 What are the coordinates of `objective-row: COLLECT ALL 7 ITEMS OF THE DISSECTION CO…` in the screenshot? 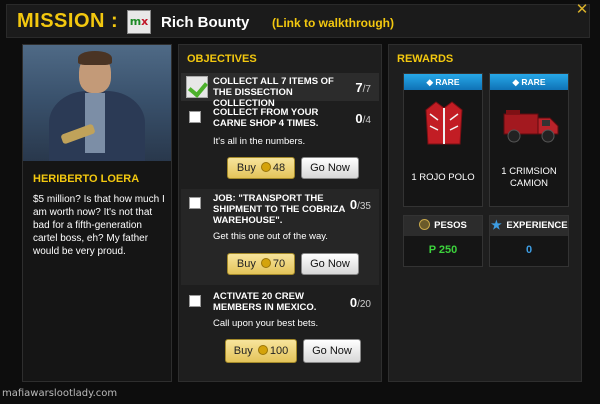 It's located at (280, 91).